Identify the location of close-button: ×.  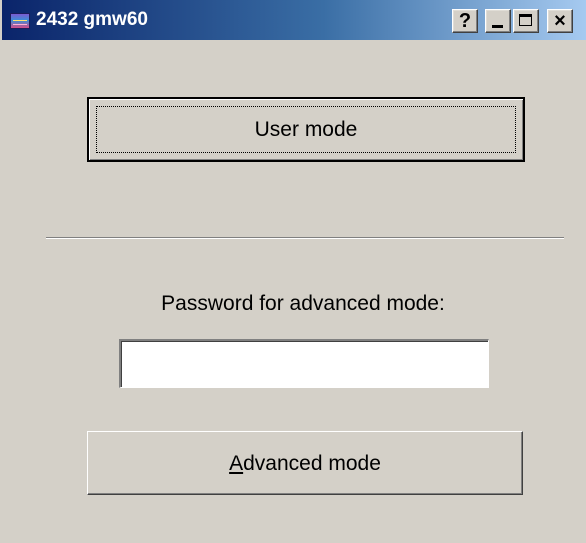
(560, 21).